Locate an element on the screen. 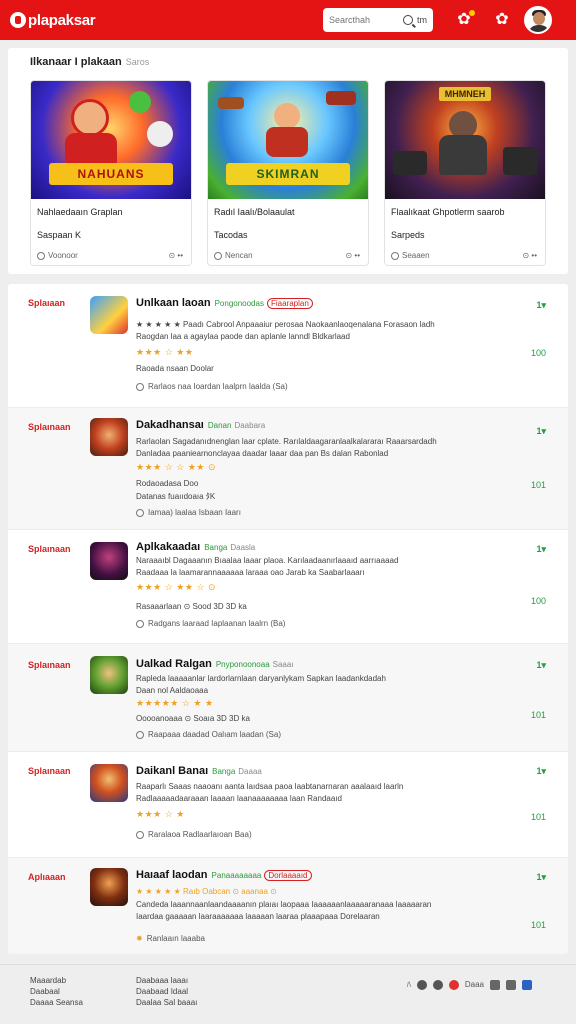 Image resolution: width=576 pixels, height=1024 pixels. gift-icon: ✿ is located at coordinates (464, 20).